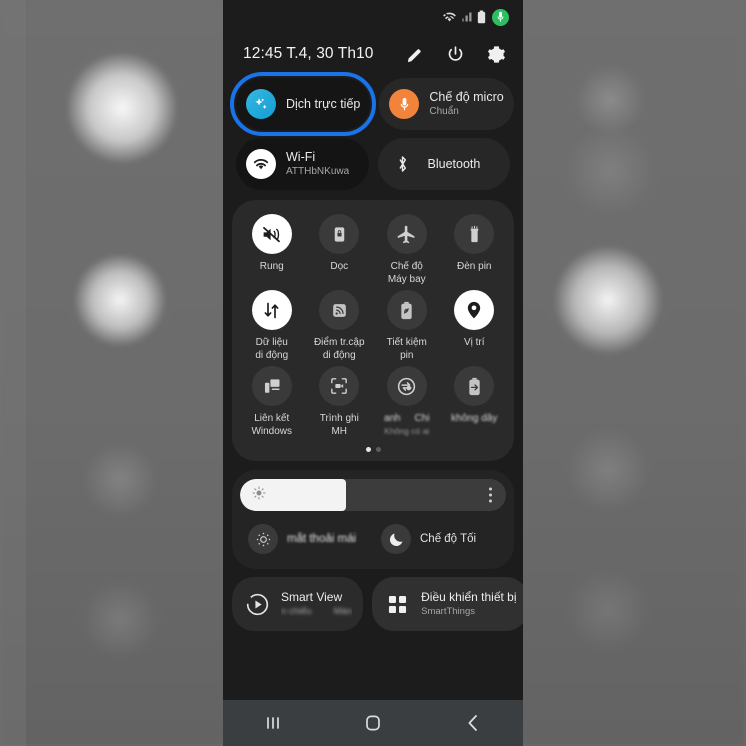 This screenshot has width=746, height=746. I want to click on header-actions, so click(455, 54).